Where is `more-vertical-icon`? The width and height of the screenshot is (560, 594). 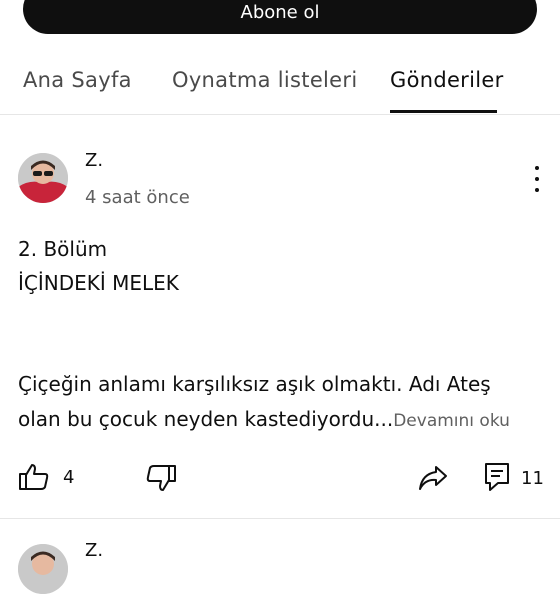 more-vertical-icon is located at coordinates (537, 179).